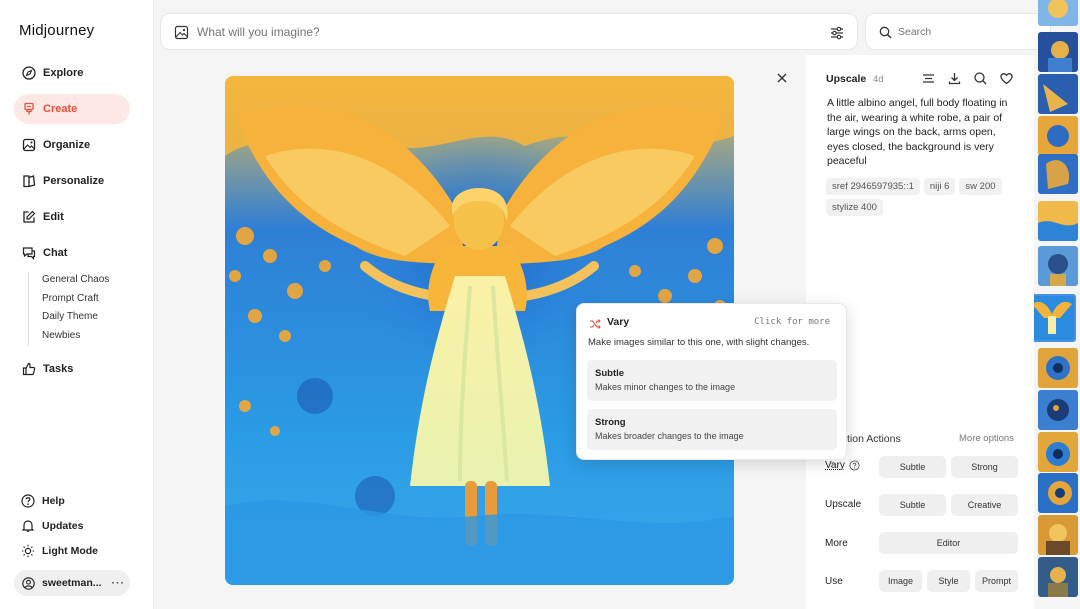  What do you see at coordinates (610, 422) in the screenshot?
I see `option-title: Strong` at bounding box center [610, 422].